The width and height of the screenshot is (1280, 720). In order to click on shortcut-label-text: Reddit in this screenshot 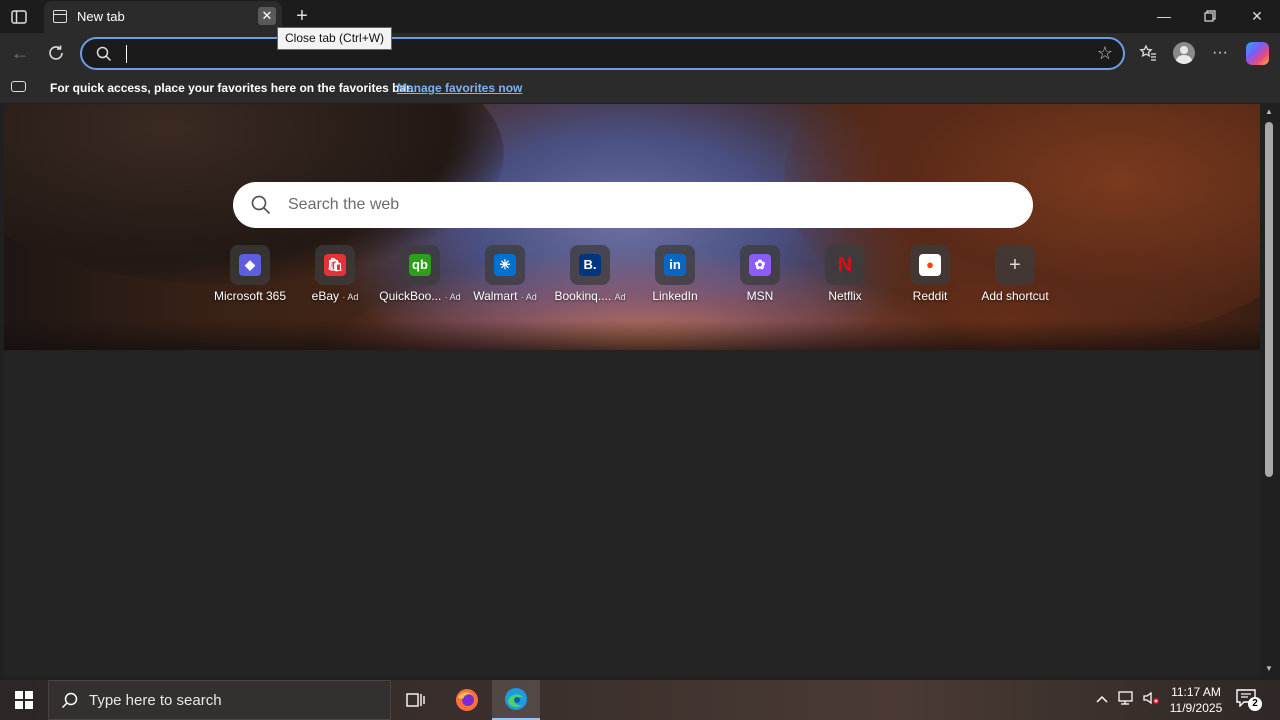, I will do `click(930, 296)`.